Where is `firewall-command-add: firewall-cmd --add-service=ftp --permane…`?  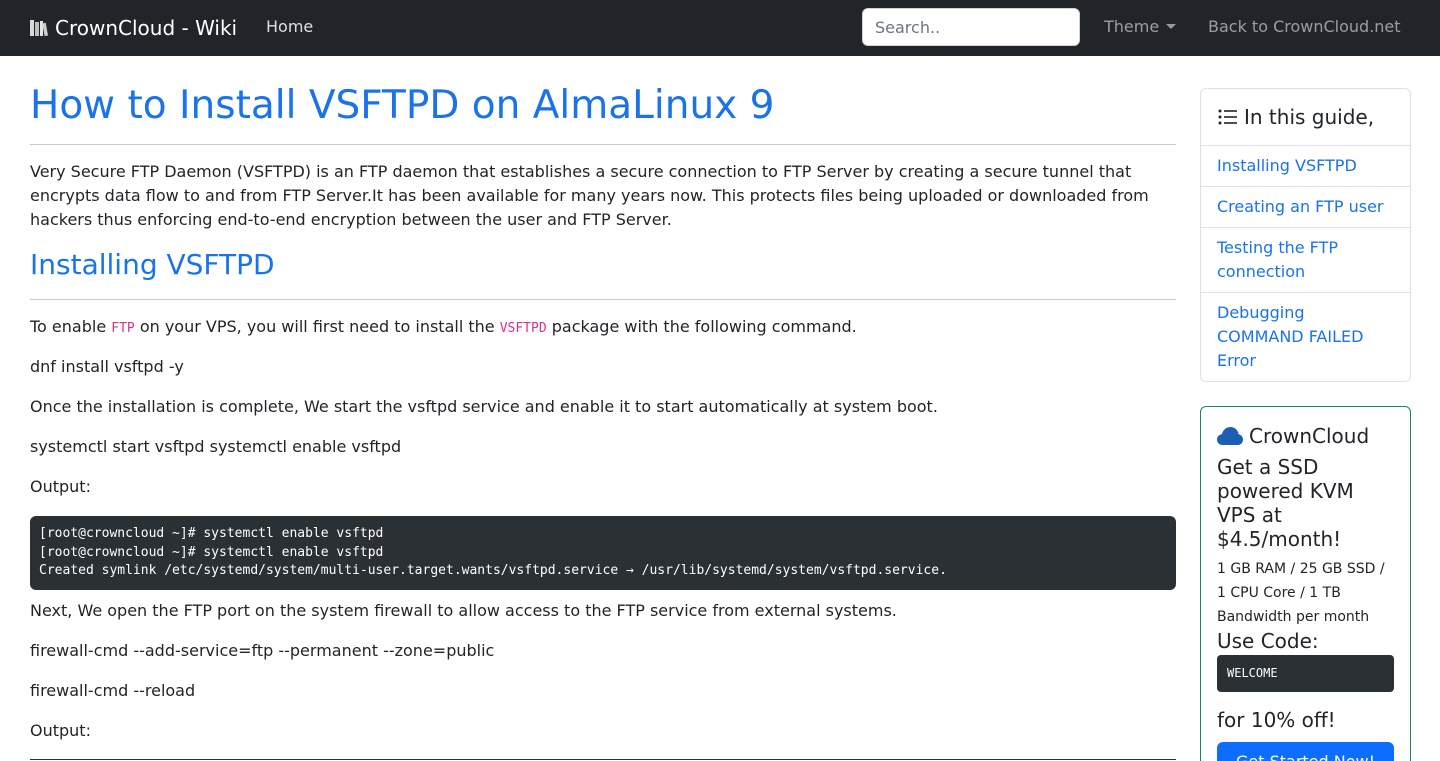
firewall-command-add: firewall-cmd --add-service=ftp --permane… is located at coordinates (262, 650).